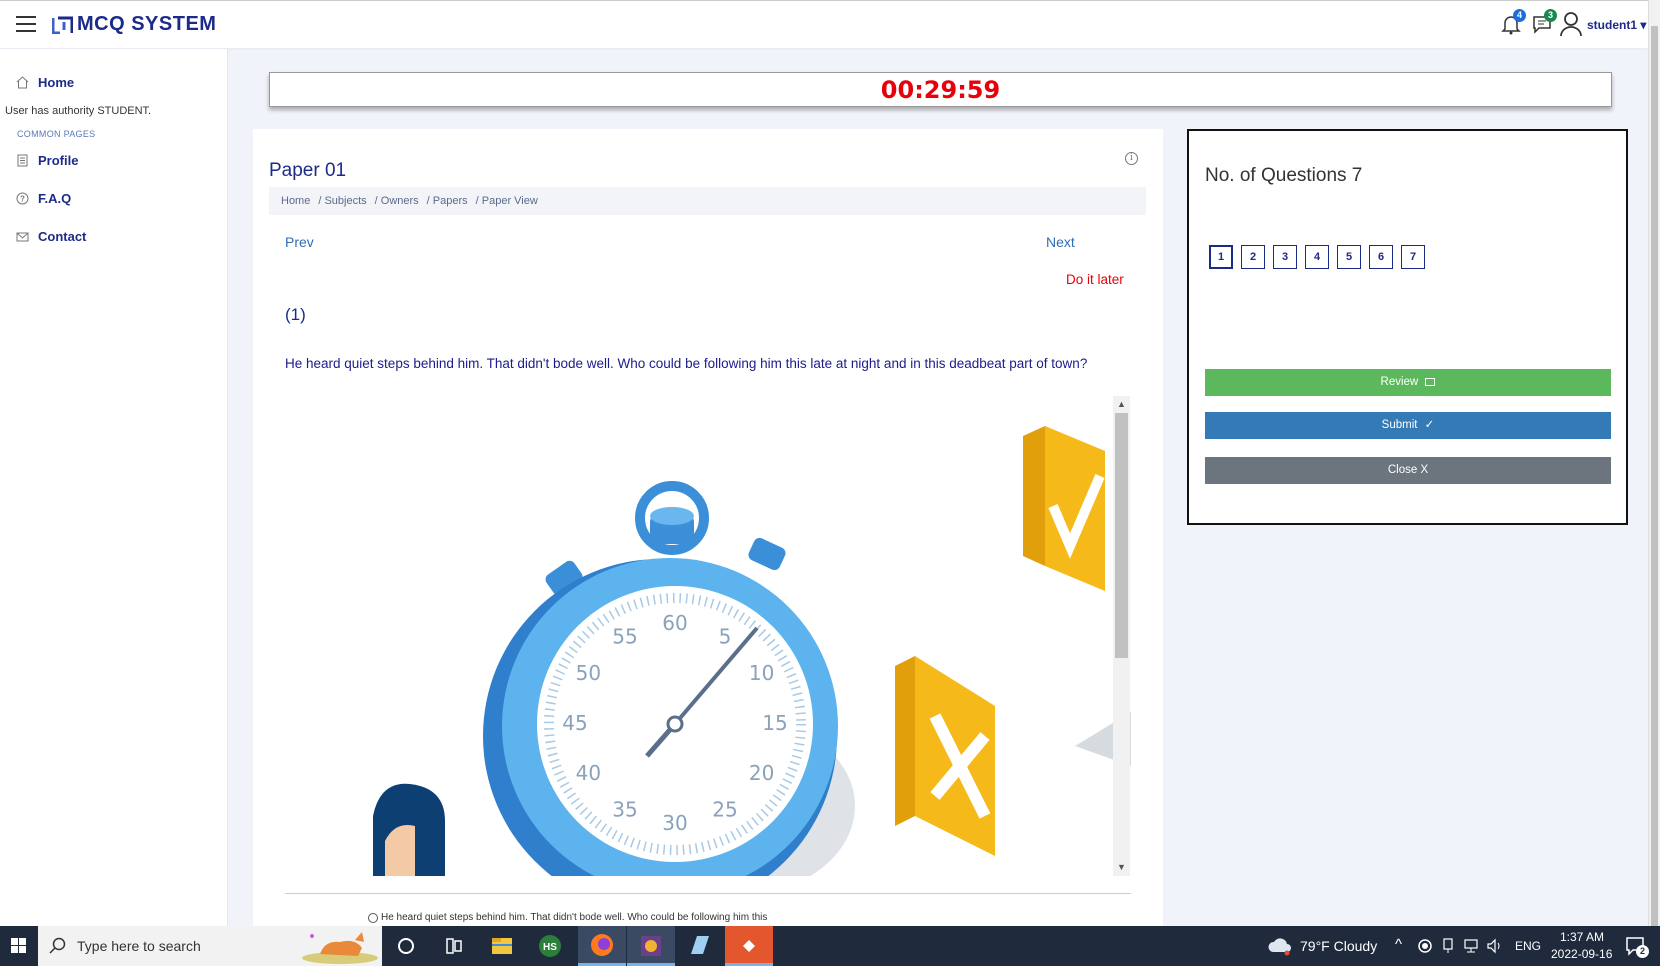 The image size is (1660, 966). What do you see at coordinates (1131, 158) in the screenshot?
I see `info-icon: i` at bounding box center [1131, 158].